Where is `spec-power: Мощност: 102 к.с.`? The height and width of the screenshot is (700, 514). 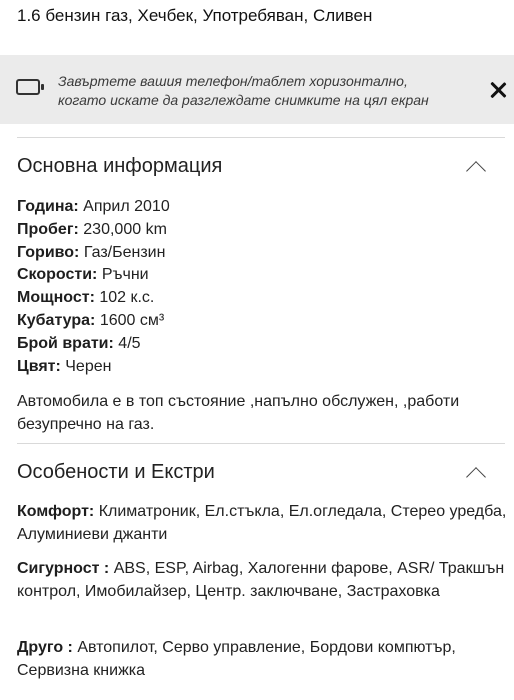
spec-power: Мощност: 102 к.с. is located at coordinates (93, 298).